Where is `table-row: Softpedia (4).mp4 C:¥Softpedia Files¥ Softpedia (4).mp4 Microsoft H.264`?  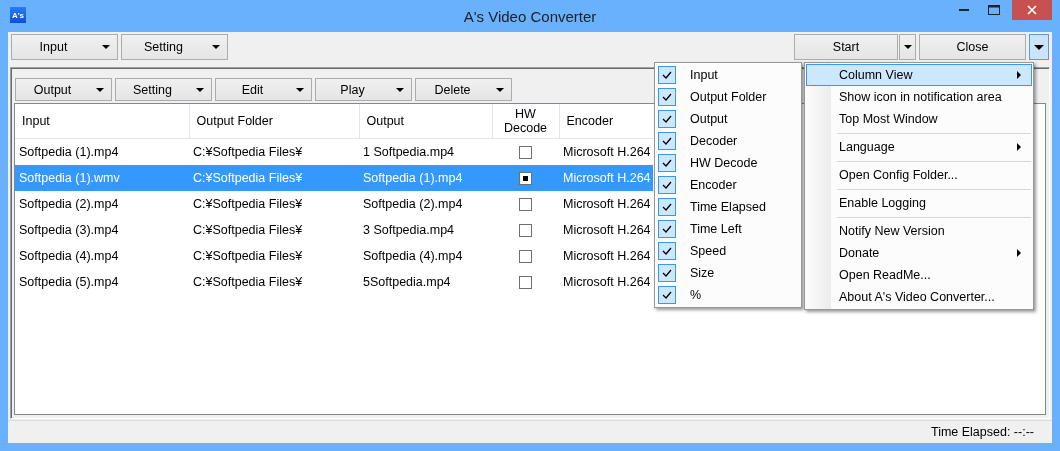 table-row: Softpedia (4).mp4 C:¥Softpedia Files¥ Softpedia (4).mp4 Microsoft H.264 is located at coordinates (334, 256).